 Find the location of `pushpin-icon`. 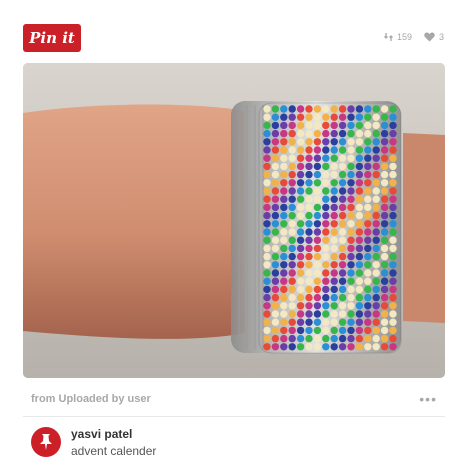

pushpin-icon is located at coordinates (46, 442).